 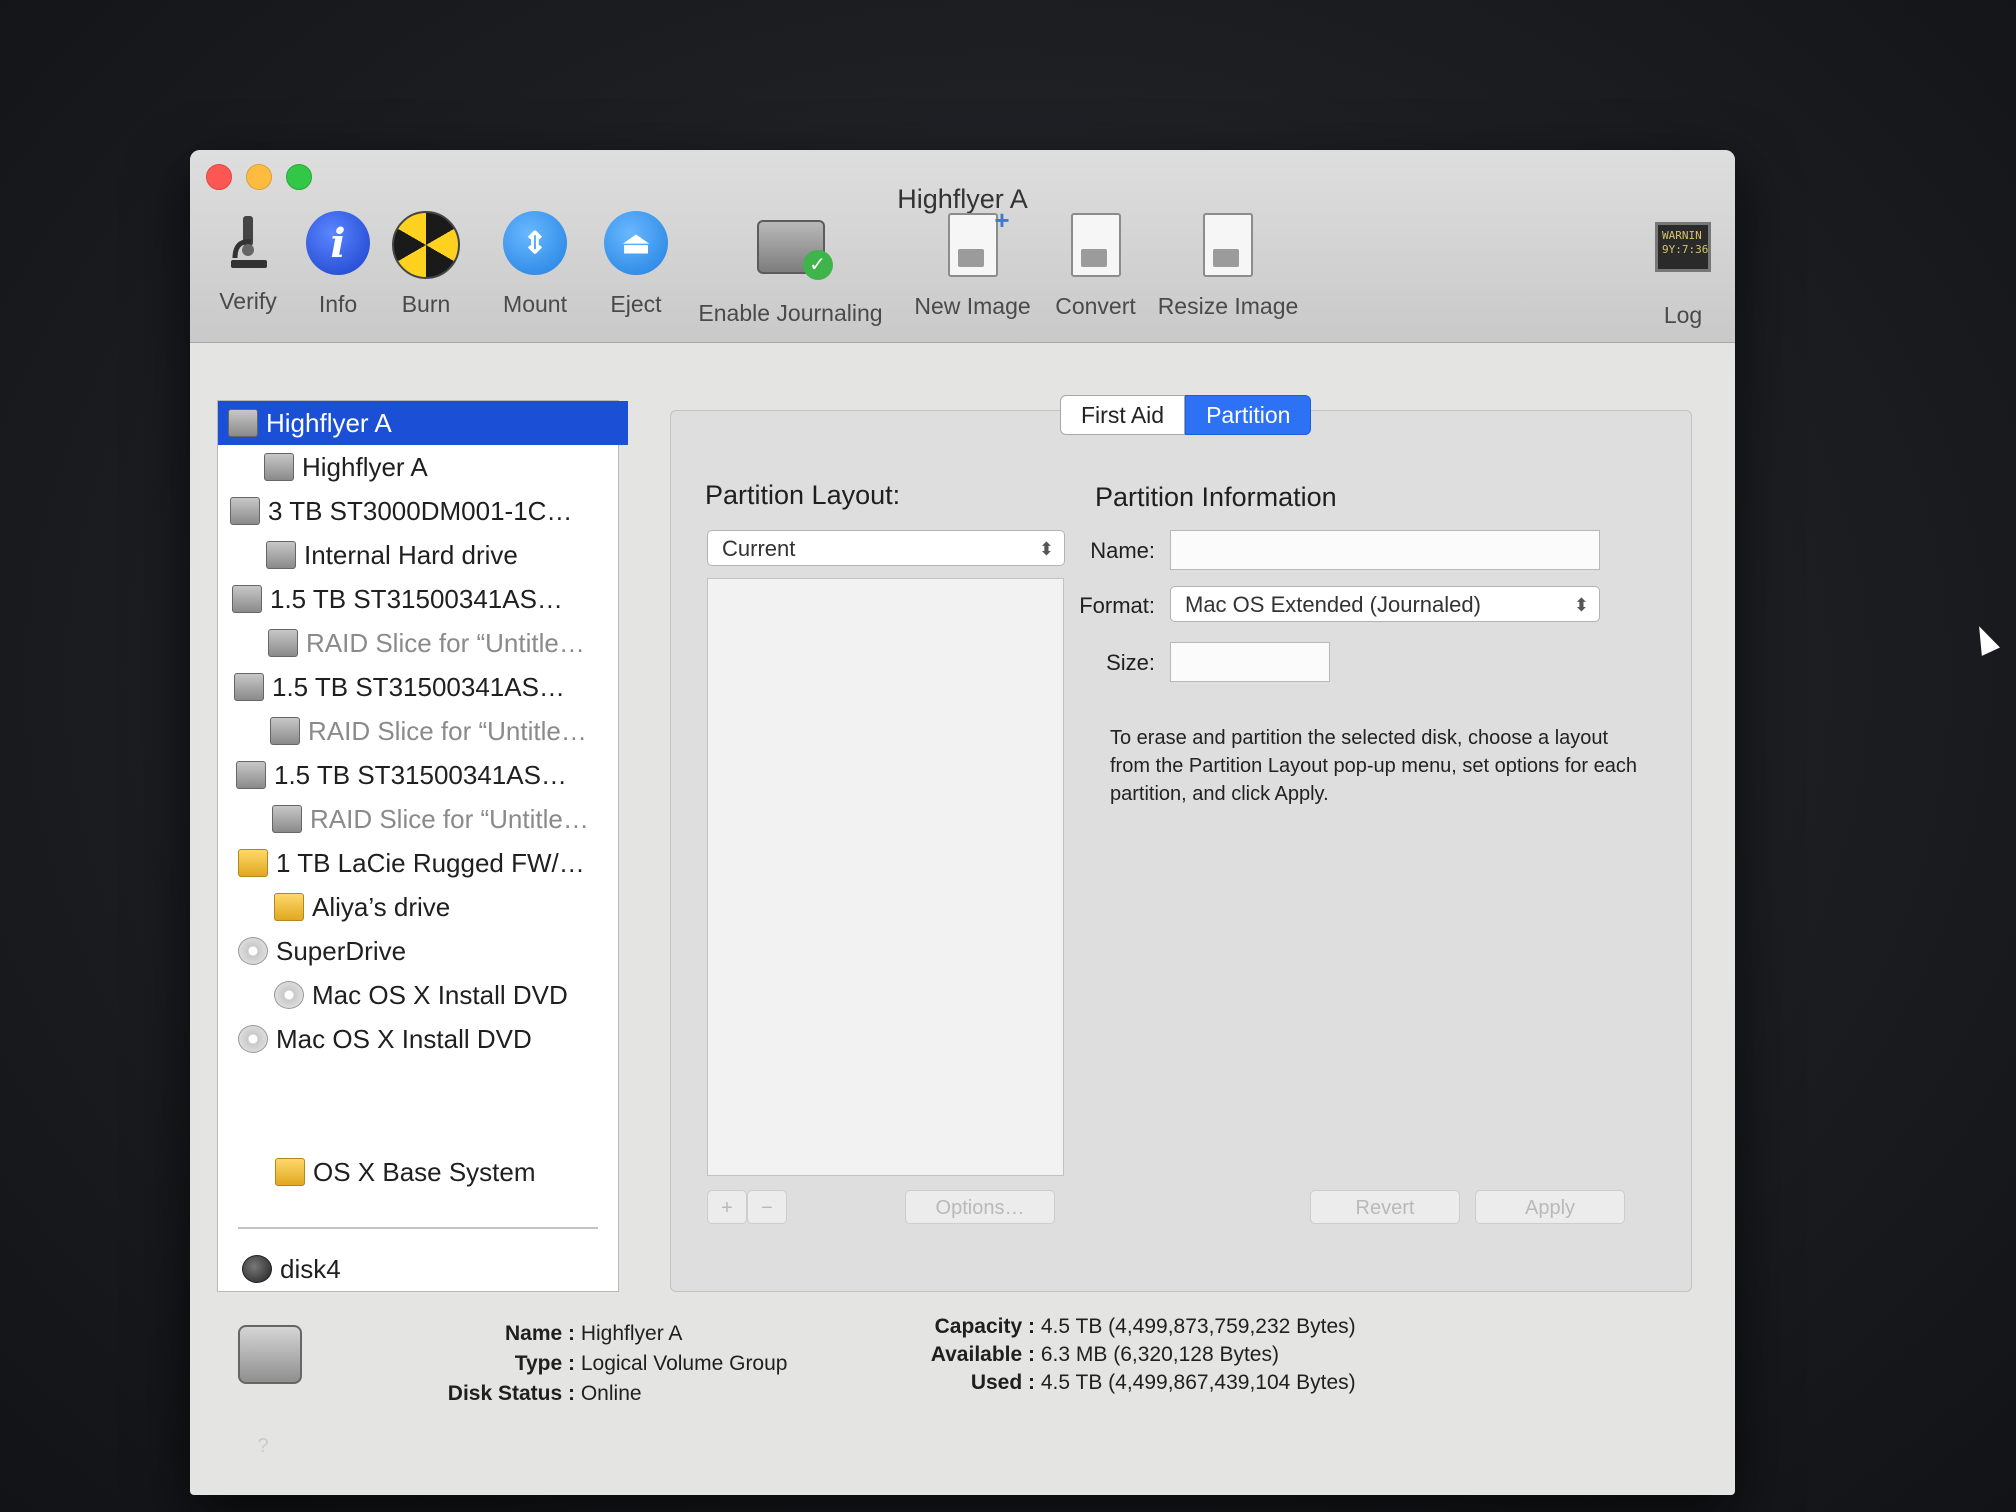 What do you see at coordinates (1250, 662) in the screenshot?
I see `size-field` at bounding box center [1250, 662].